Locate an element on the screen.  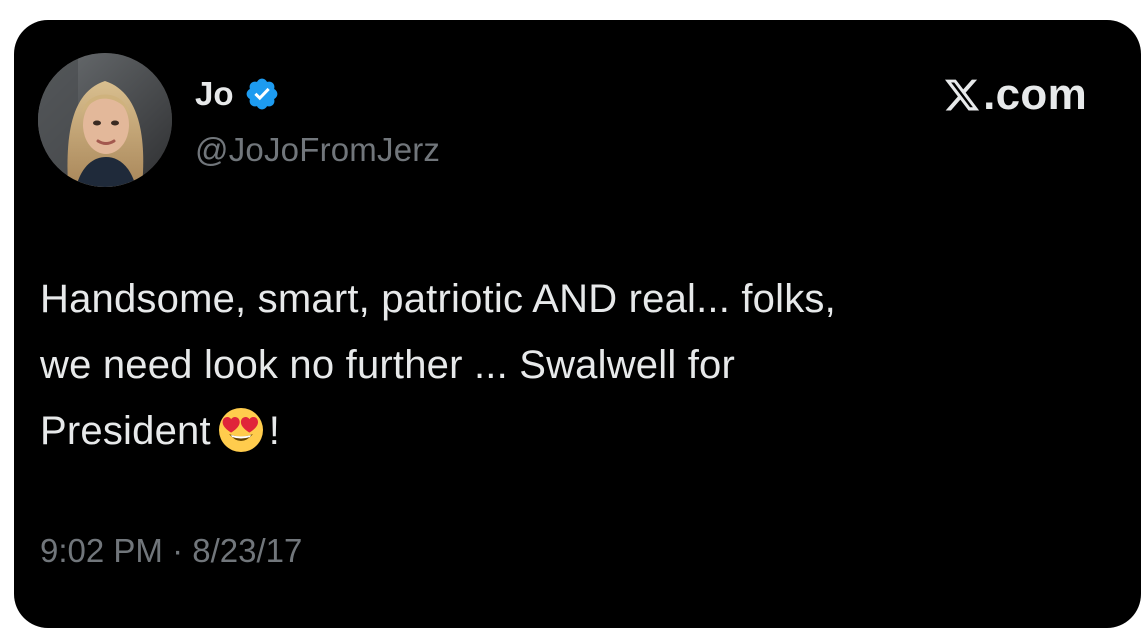
verified-badge-icon is located at coordinates (262, 94).